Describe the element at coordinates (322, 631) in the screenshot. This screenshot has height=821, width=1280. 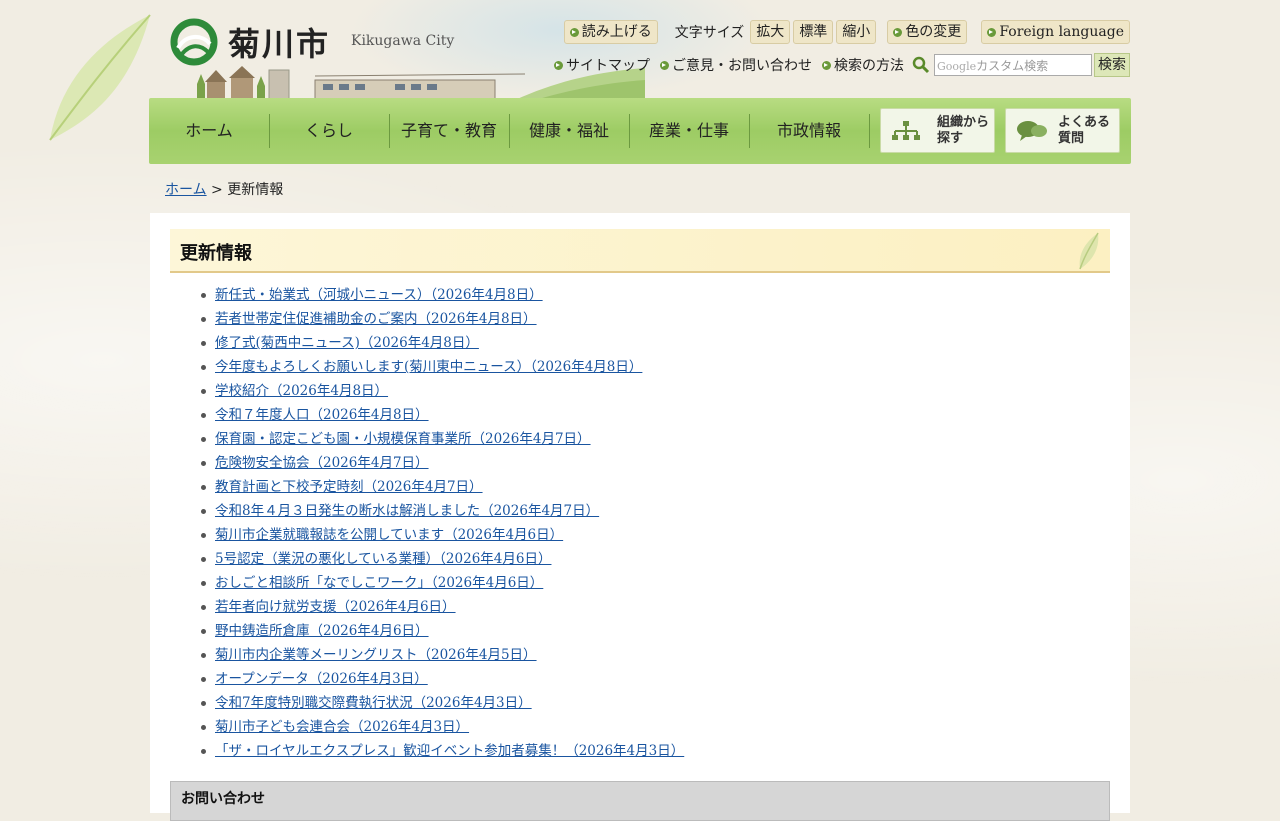
I see `update-link: 野中鋳造所倉庫（2026年4月6日）` at that location.